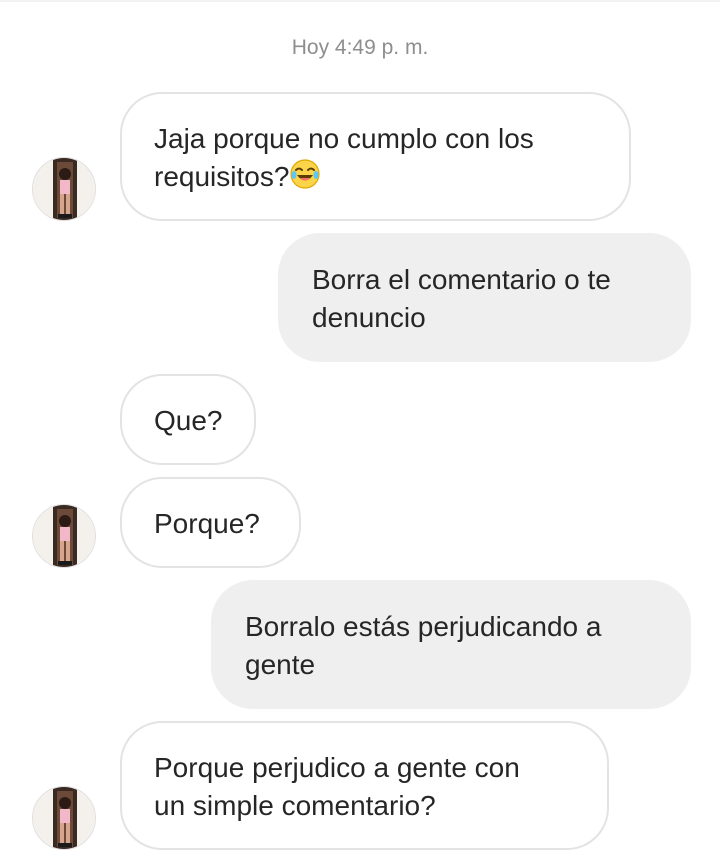 The image size is (720, 862). Describe the element at coordinates (280, 664) in the screenshot. I see `message-text-line: gente` at that location.